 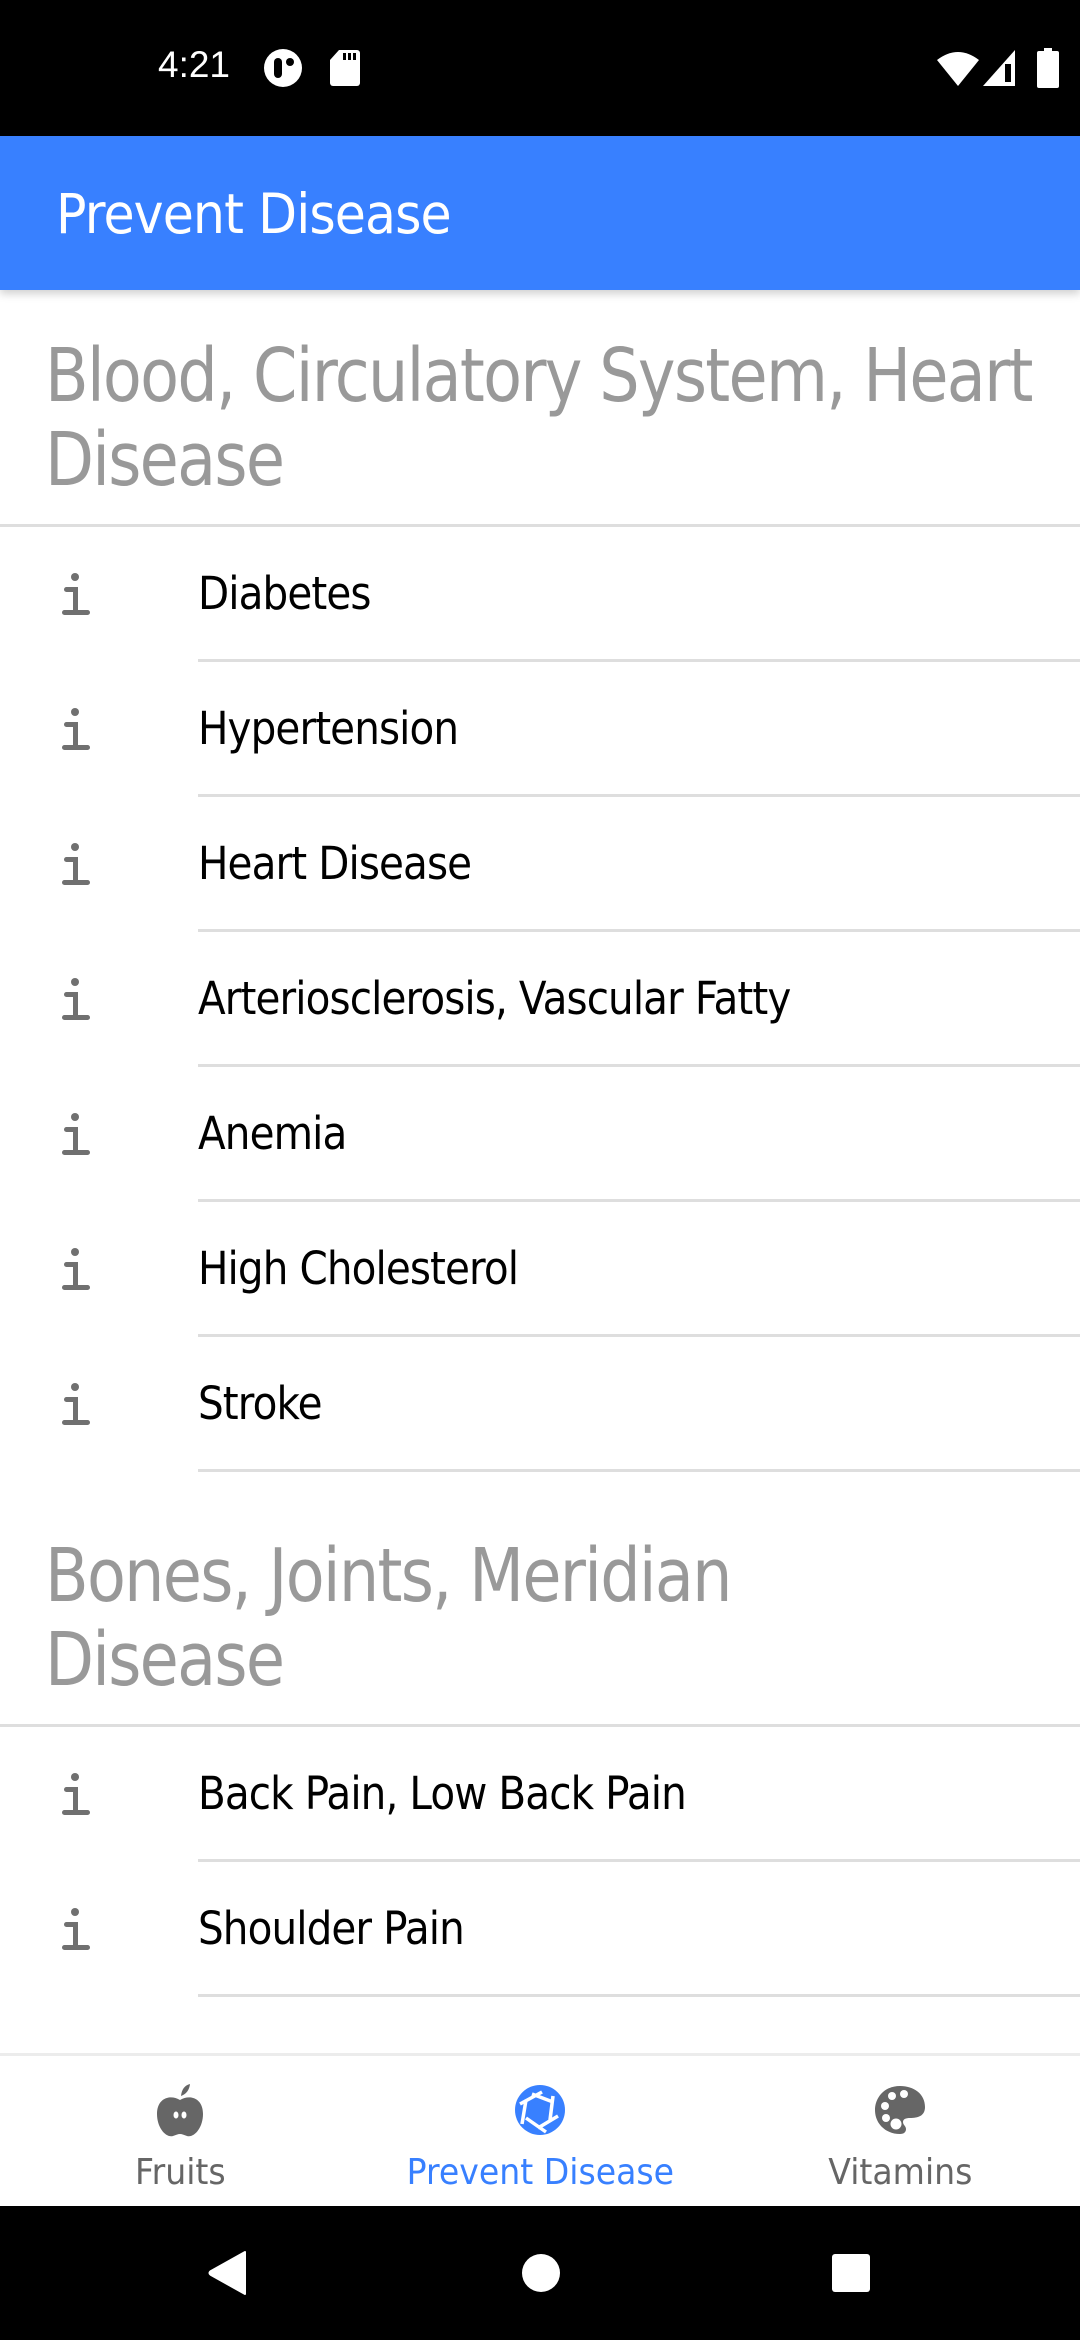 I want to click on list-item-arteriosclerosis: Arteriosclerosis, Vascular Fatty, so click(x=540, y=999).